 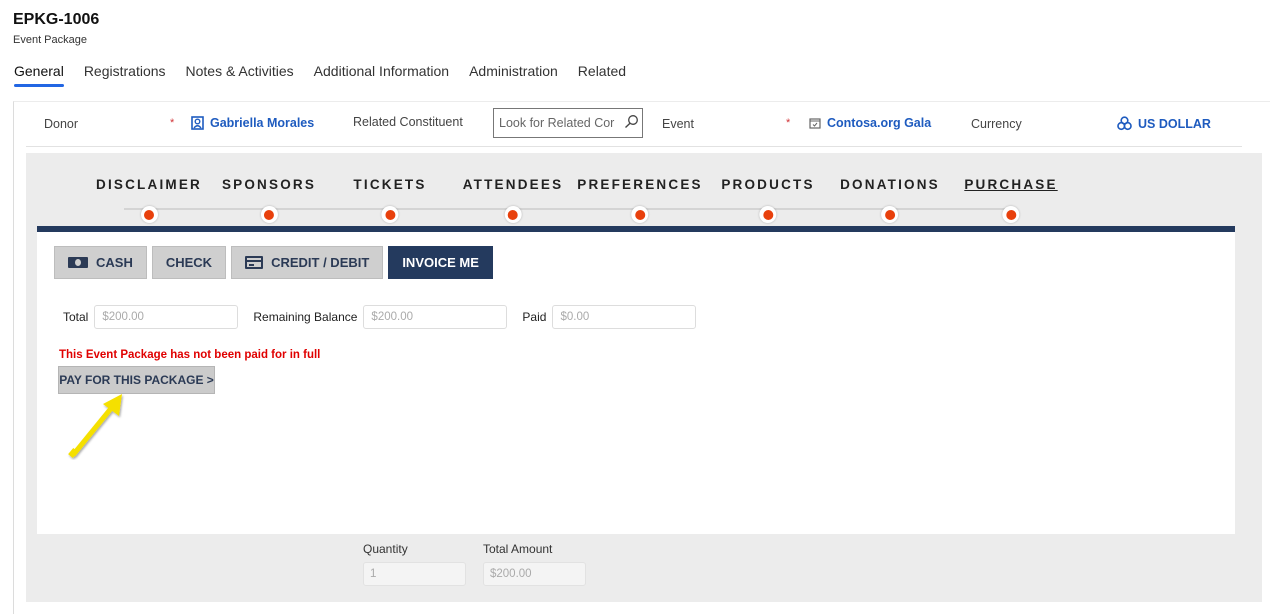 What do you see at coordinates (767, 200) in the screenshot?
I see `step-products: PRODUCTS` at bounding box center [767, 200].